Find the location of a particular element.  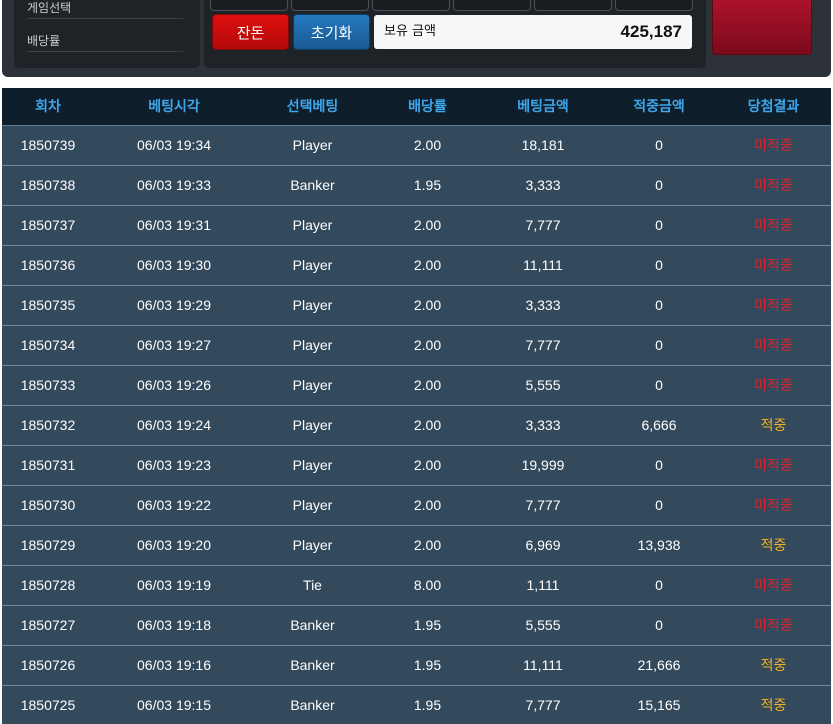

holding-amount-value: 425,187 is located at coordinates (651, 31).